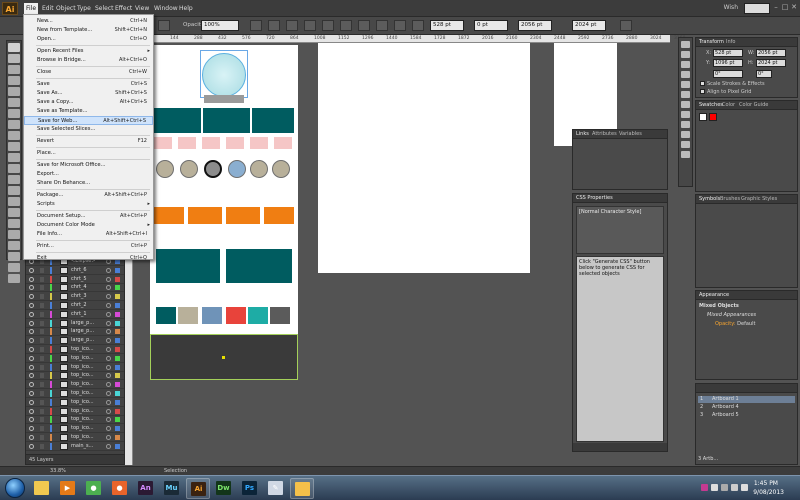 Image resolution: width=800 pixels, height=500 pixels. Describe the element at coordinates (759, 199) in the screenshot. I see `tab-graphic-styles: Graphic Styles` at that location.